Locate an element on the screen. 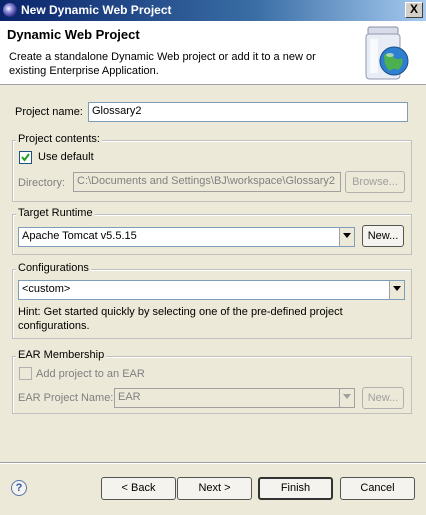 The image size is (426, 515). target-runtime-dropdown: Apache Tomcat v5.5.15 is located at coordinates (186, 237).